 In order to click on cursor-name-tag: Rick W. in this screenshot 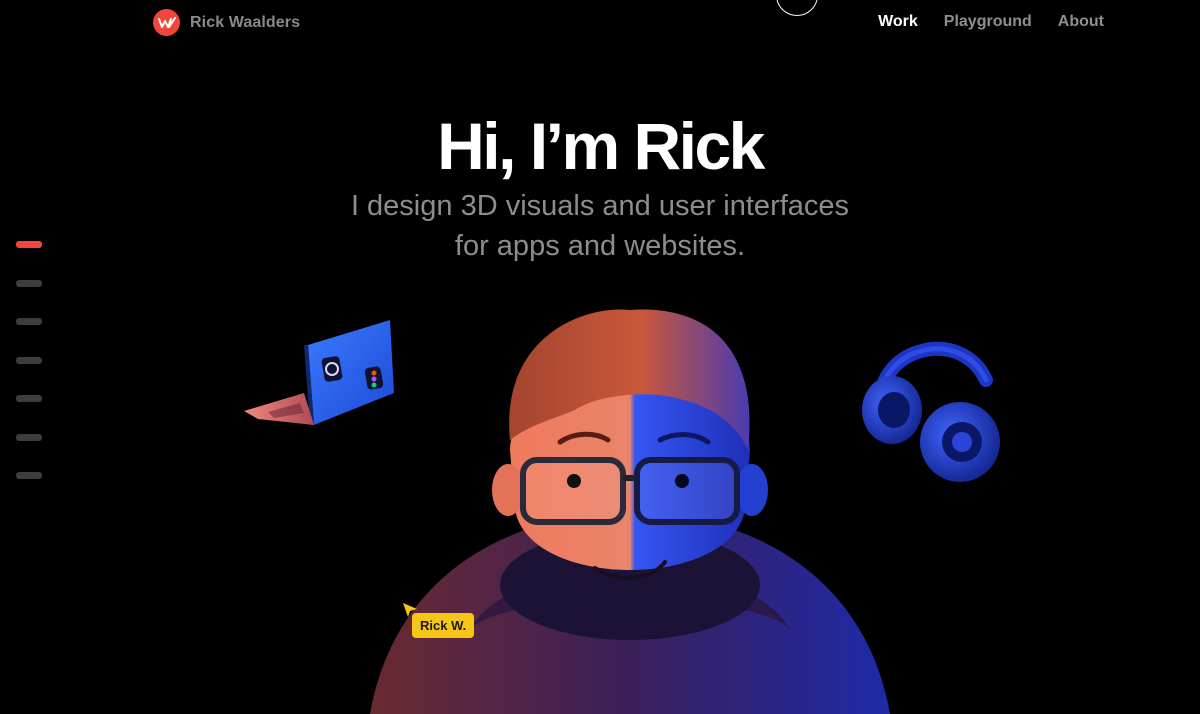, I will do `click(443, 625)`.